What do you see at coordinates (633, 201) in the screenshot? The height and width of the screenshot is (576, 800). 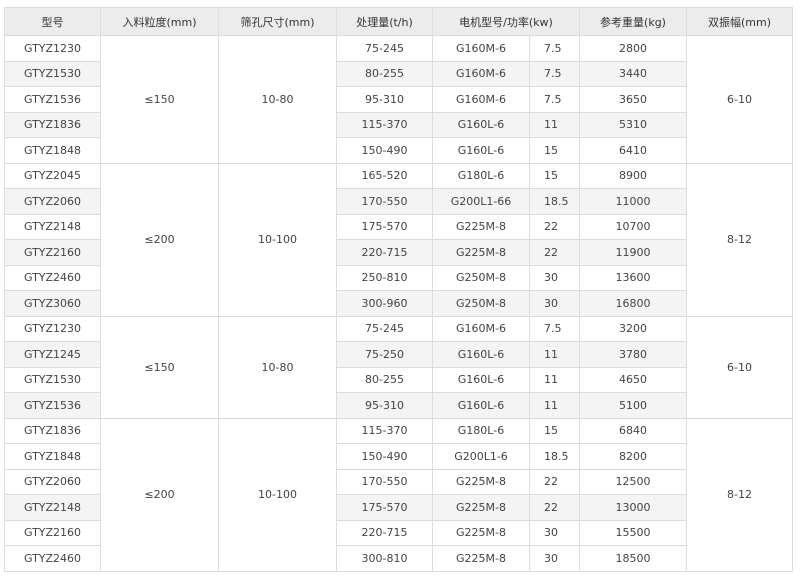 I see `cell-weight: 11000` at bounding box center [633, 201].